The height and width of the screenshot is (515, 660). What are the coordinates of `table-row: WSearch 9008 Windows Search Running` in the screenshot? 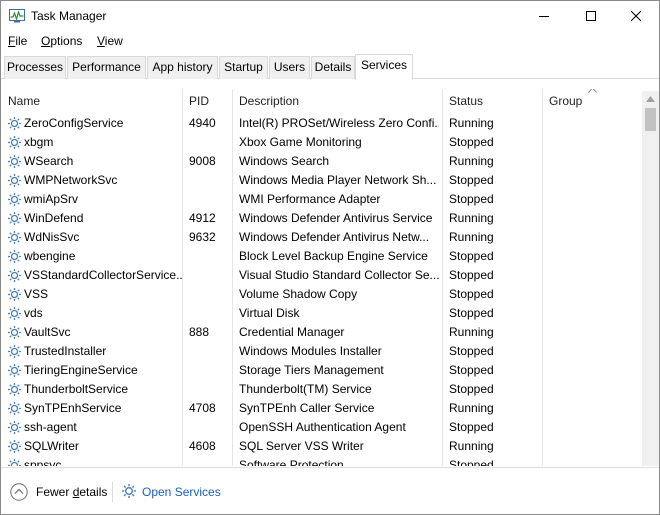 It's located at (322, 161).